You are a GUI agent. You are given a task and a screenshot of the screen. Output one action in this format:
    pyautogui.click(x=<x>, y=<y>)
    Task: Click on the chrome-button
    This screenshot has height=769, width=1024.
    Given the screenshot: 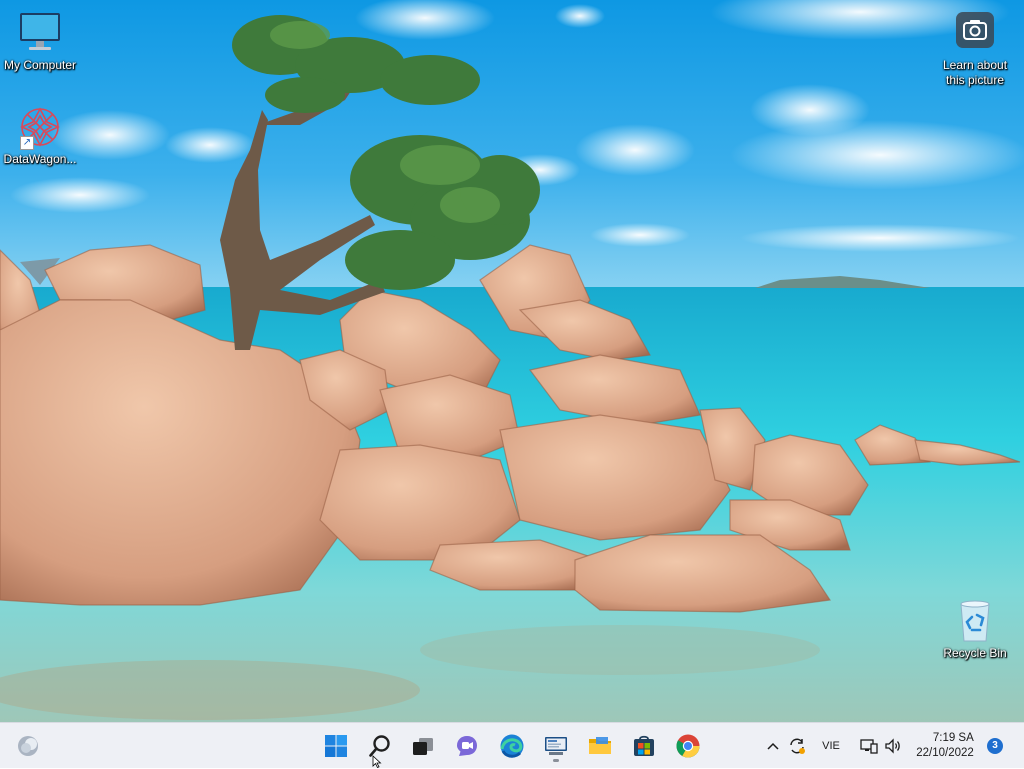 What is the action you would take?
    pyautogui.click(x=688, y=746)
    